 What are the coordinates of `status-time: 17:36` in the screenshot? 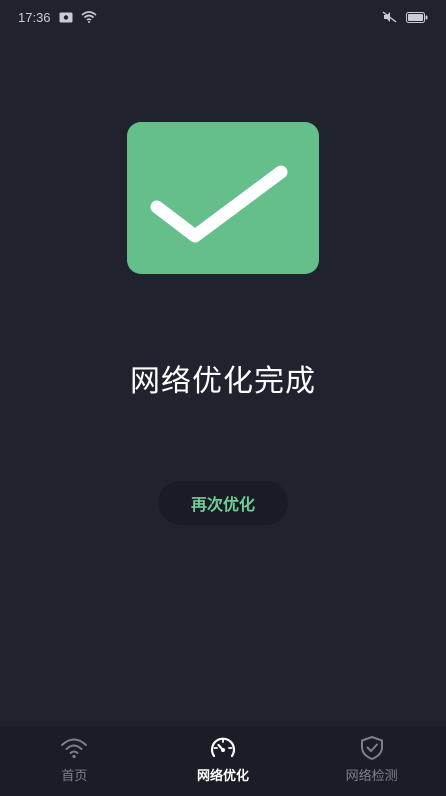 It's located at (34, 17).